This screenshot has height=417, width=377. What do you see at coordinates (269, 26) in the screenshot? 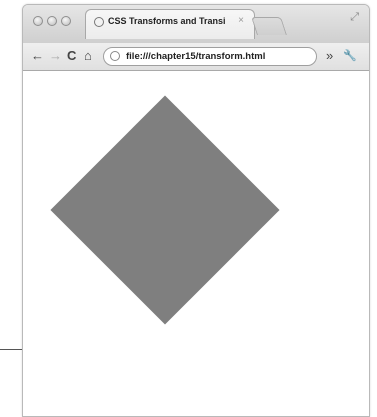
I see `new-tab-button` at bounding box center [269, 26].